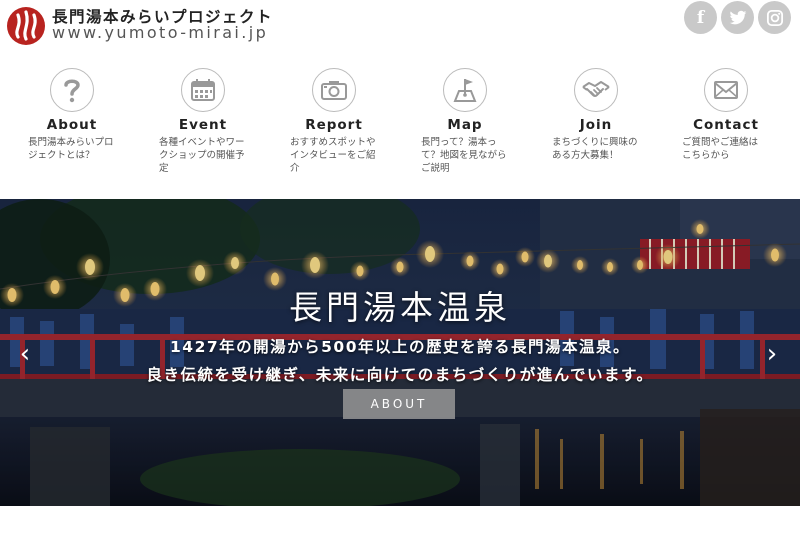 The width and height of the screenshot is (800, 545). I want to click on nav-label-report: Report, so click(334, 125).